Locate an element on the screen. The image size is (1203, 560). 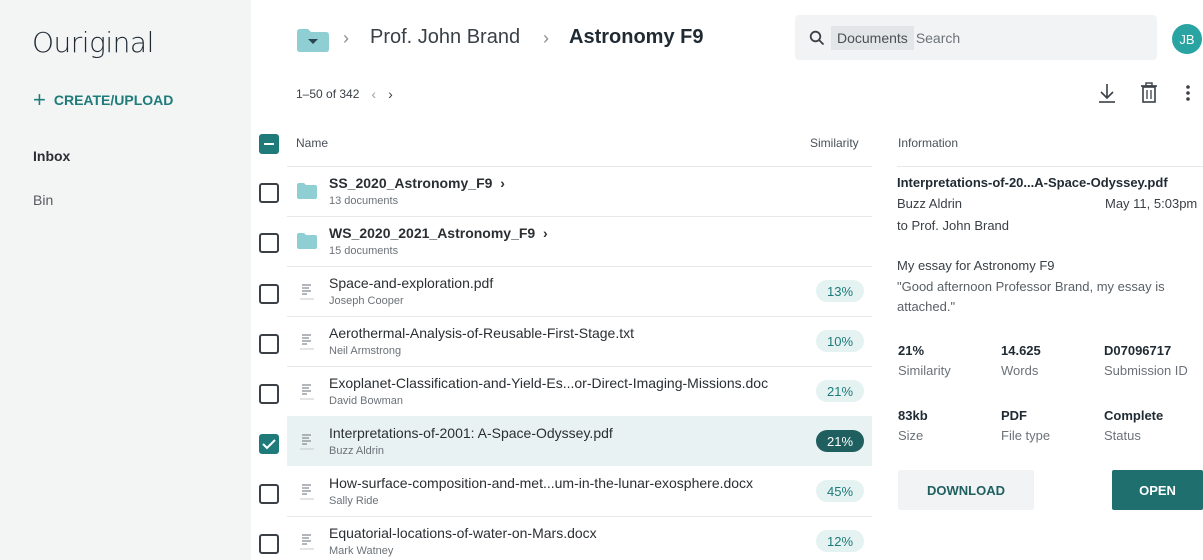
breadcrumb-current: Astronomy F9 is located at coordinates (636, 37).